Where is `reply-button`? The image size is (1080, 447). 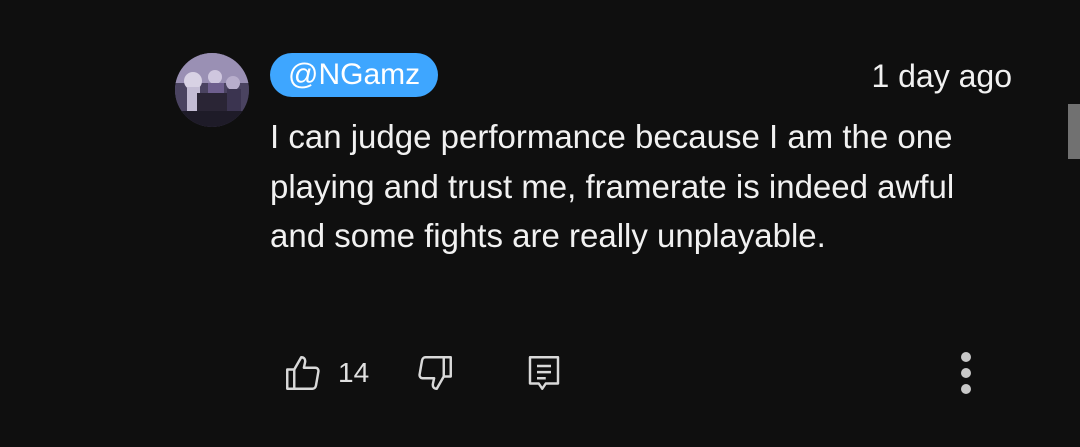 reply-button is located at coordinates (544, 373).